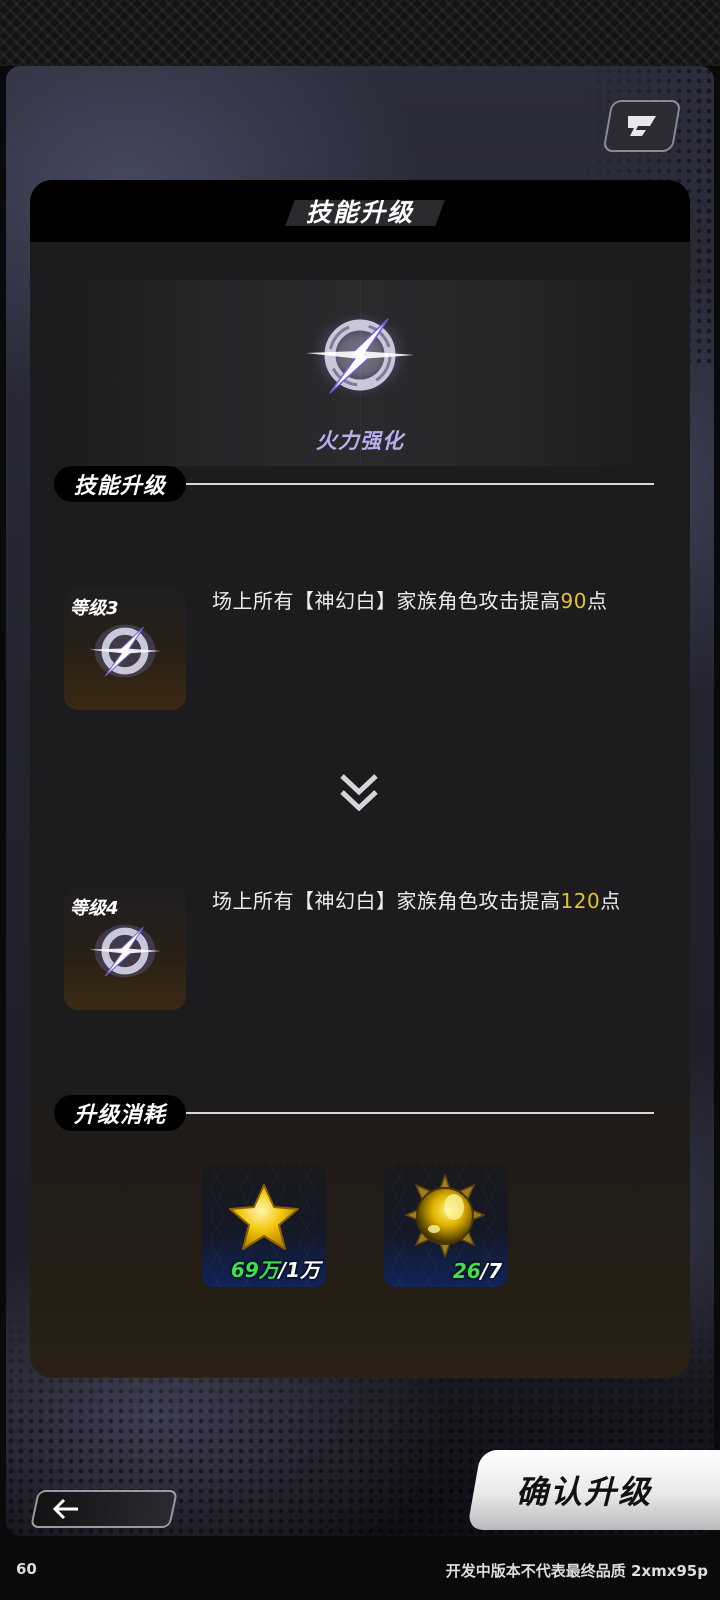 Image resolution: width=720 pixels, height=1600 pixels. I want to click on corner-menu-button, so click(642, 126).